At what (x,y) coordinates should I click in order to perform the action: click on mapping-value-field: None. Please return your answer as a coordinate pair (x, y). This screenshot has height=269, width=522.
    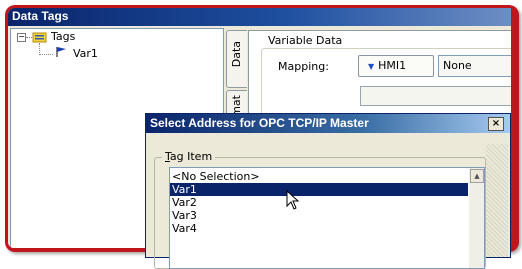
    Looking at the image, I should click on (474, 66).